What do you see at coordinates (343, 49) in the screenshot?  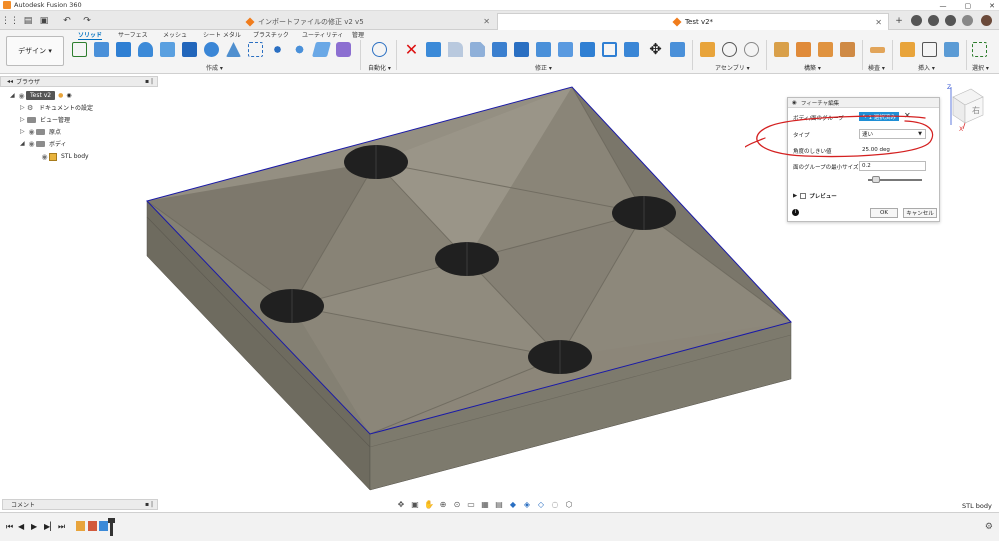 I see `boundary-fill-icon` at bounding box center [343, 49].